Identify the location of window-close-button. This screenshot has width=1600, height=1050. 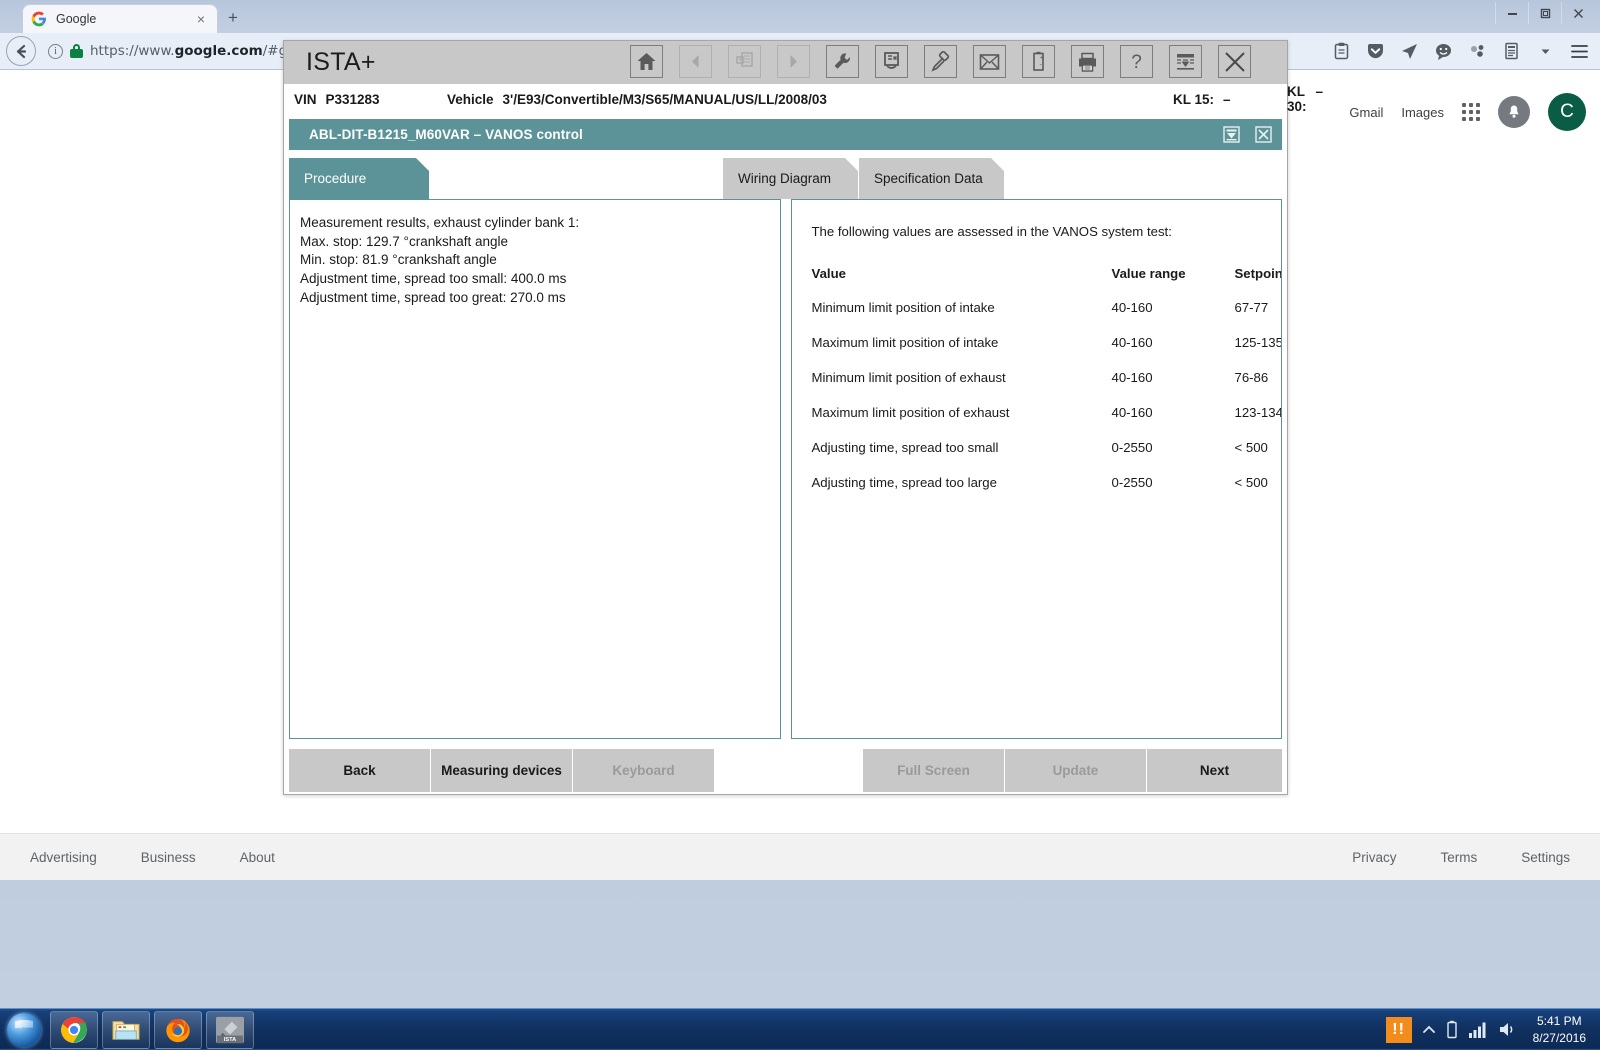
(1577, 13).